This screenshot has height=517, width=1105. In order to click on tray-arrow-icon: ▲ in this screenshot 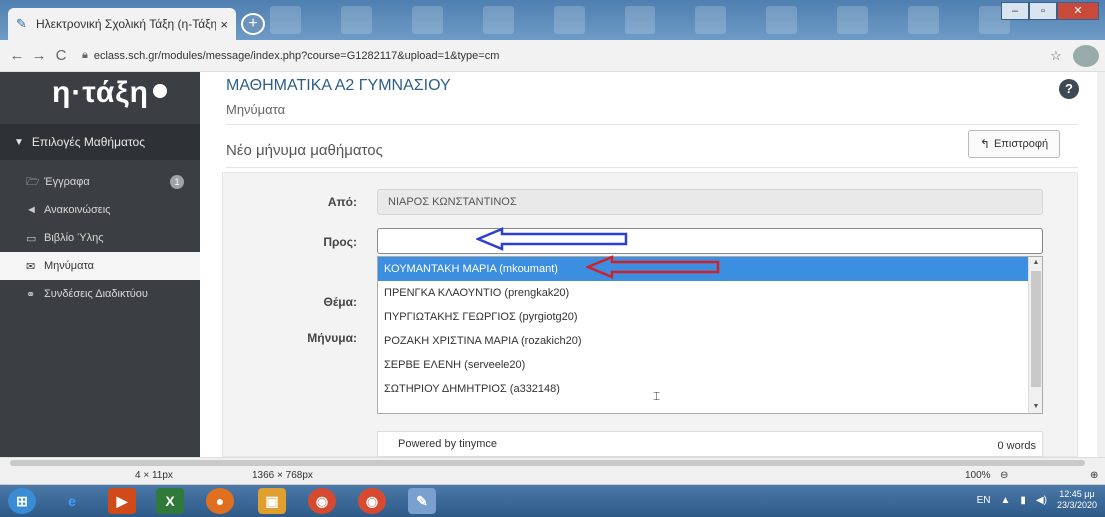, I will do `click(1006, 500)`.